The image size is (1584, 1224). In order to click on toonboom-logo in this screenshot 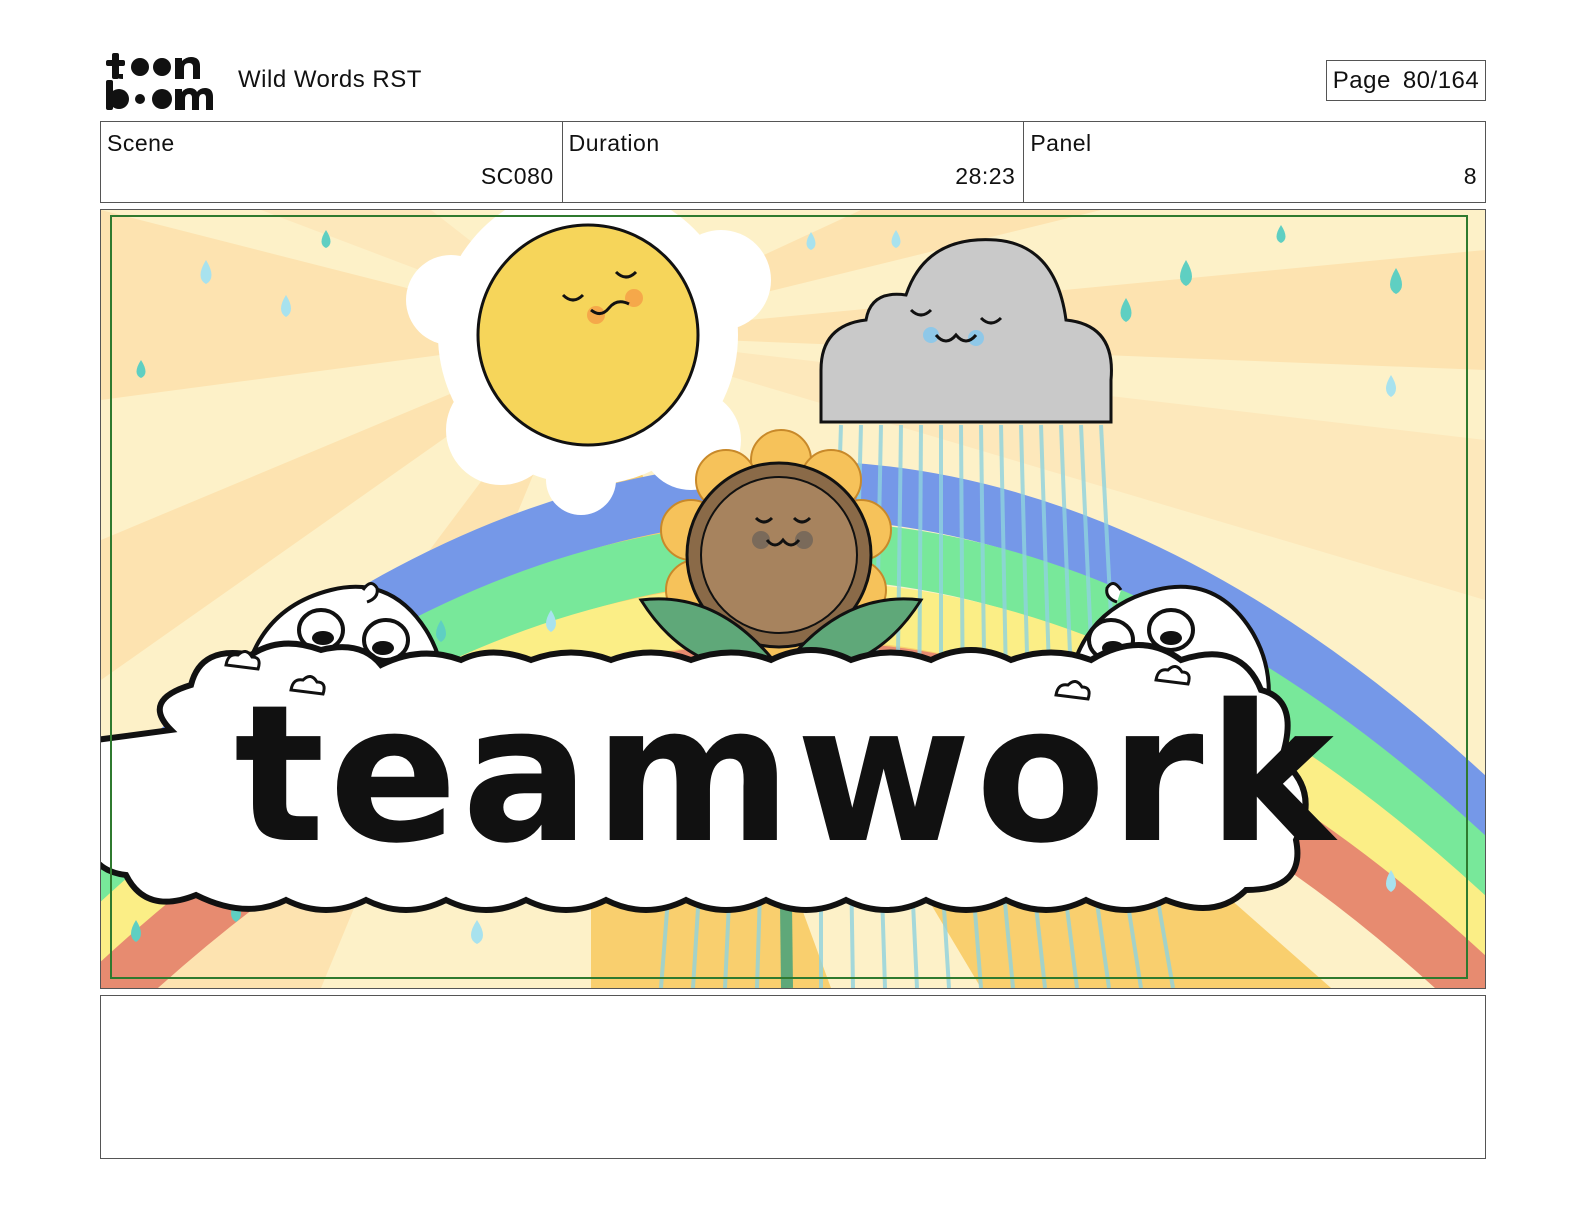, I will do `click(159, 81)`.